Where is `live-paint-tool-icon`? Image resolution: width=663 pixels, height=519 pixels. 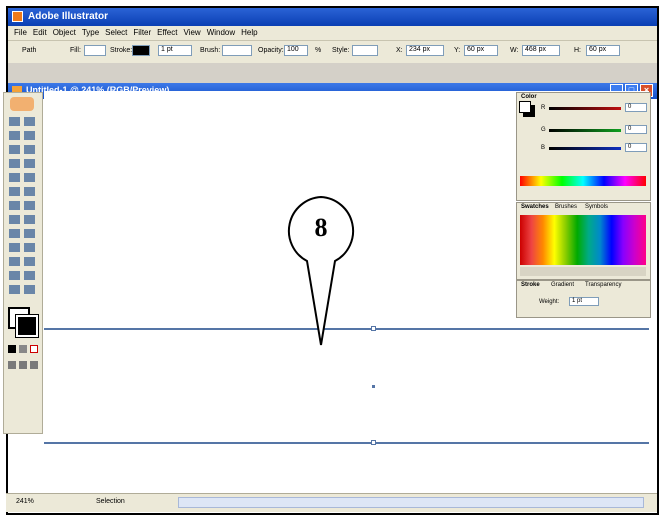 live-paint-tool-icon is located at coordinates (14, 261).